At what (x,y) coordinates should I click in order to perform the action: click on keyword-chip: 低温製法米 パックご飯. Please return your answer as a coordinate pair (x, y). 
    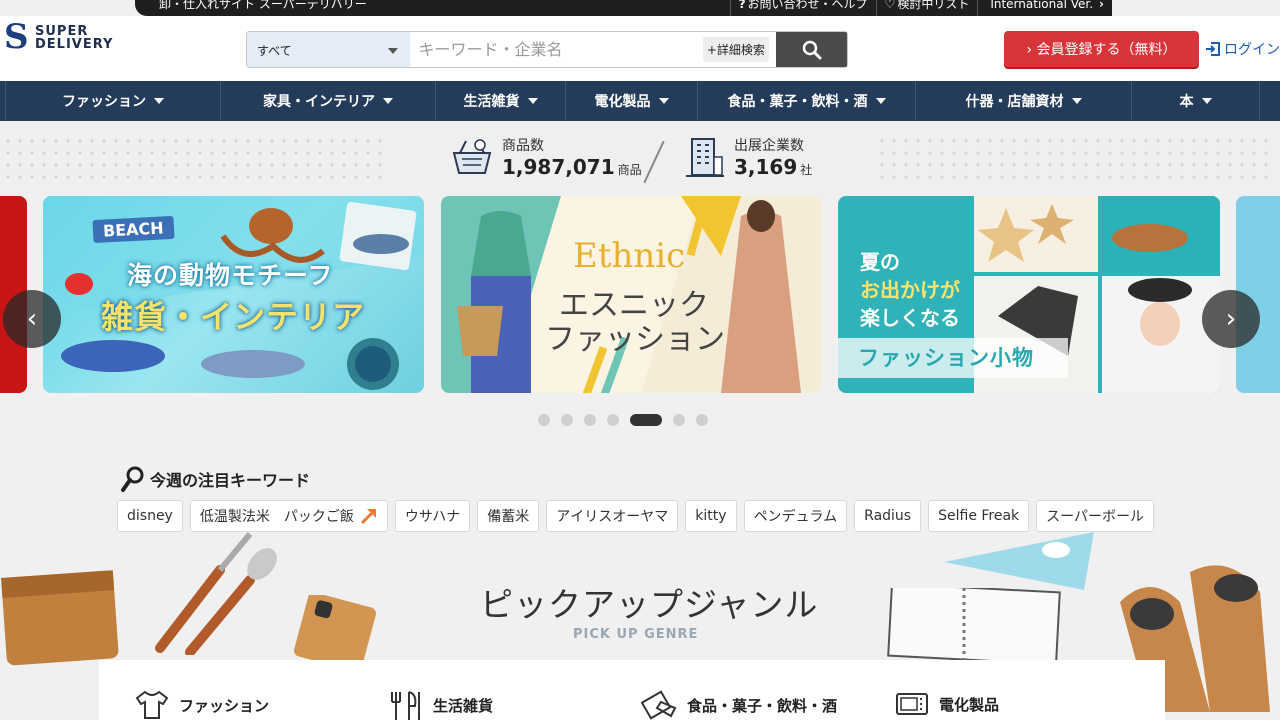
    Looking at the image, I should click on (288, 516).